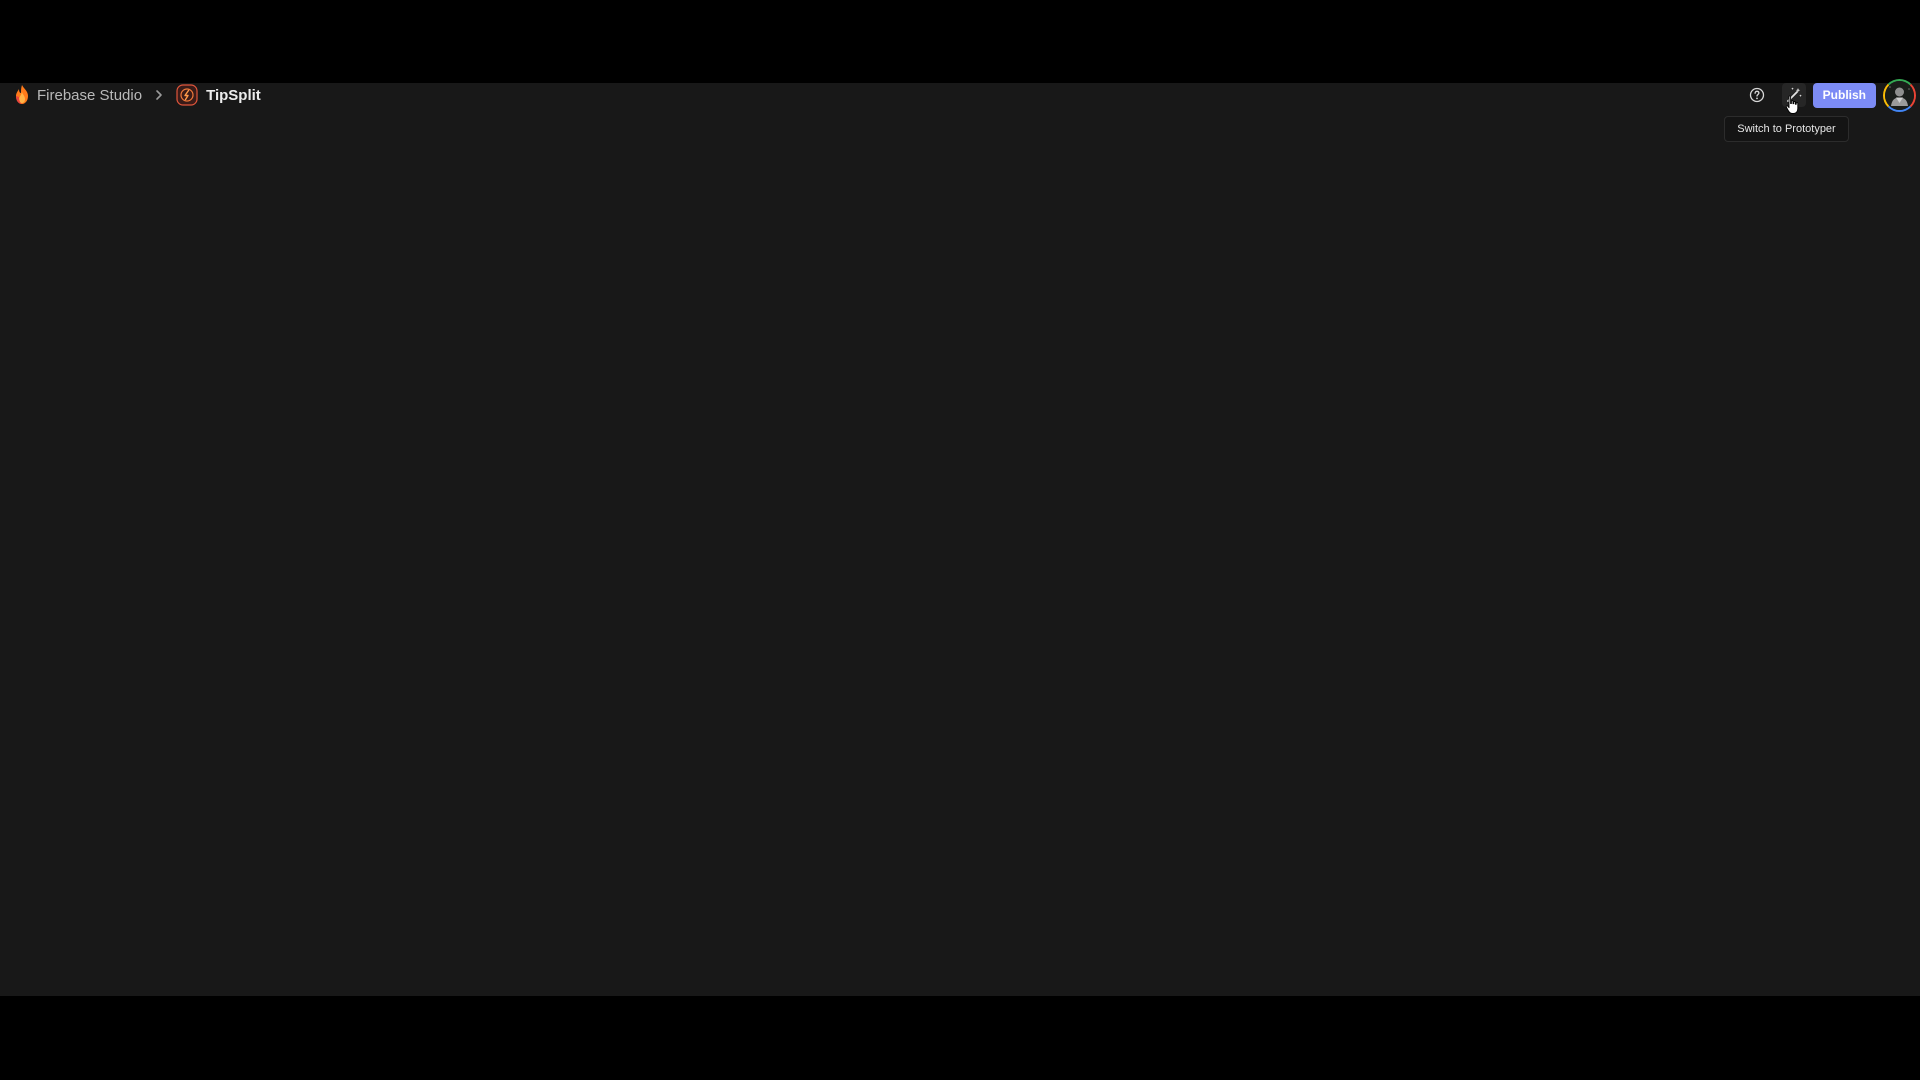 The height and width of the screenshot is (1080, 1920). I want to click on project-icon, so click(187, 95).